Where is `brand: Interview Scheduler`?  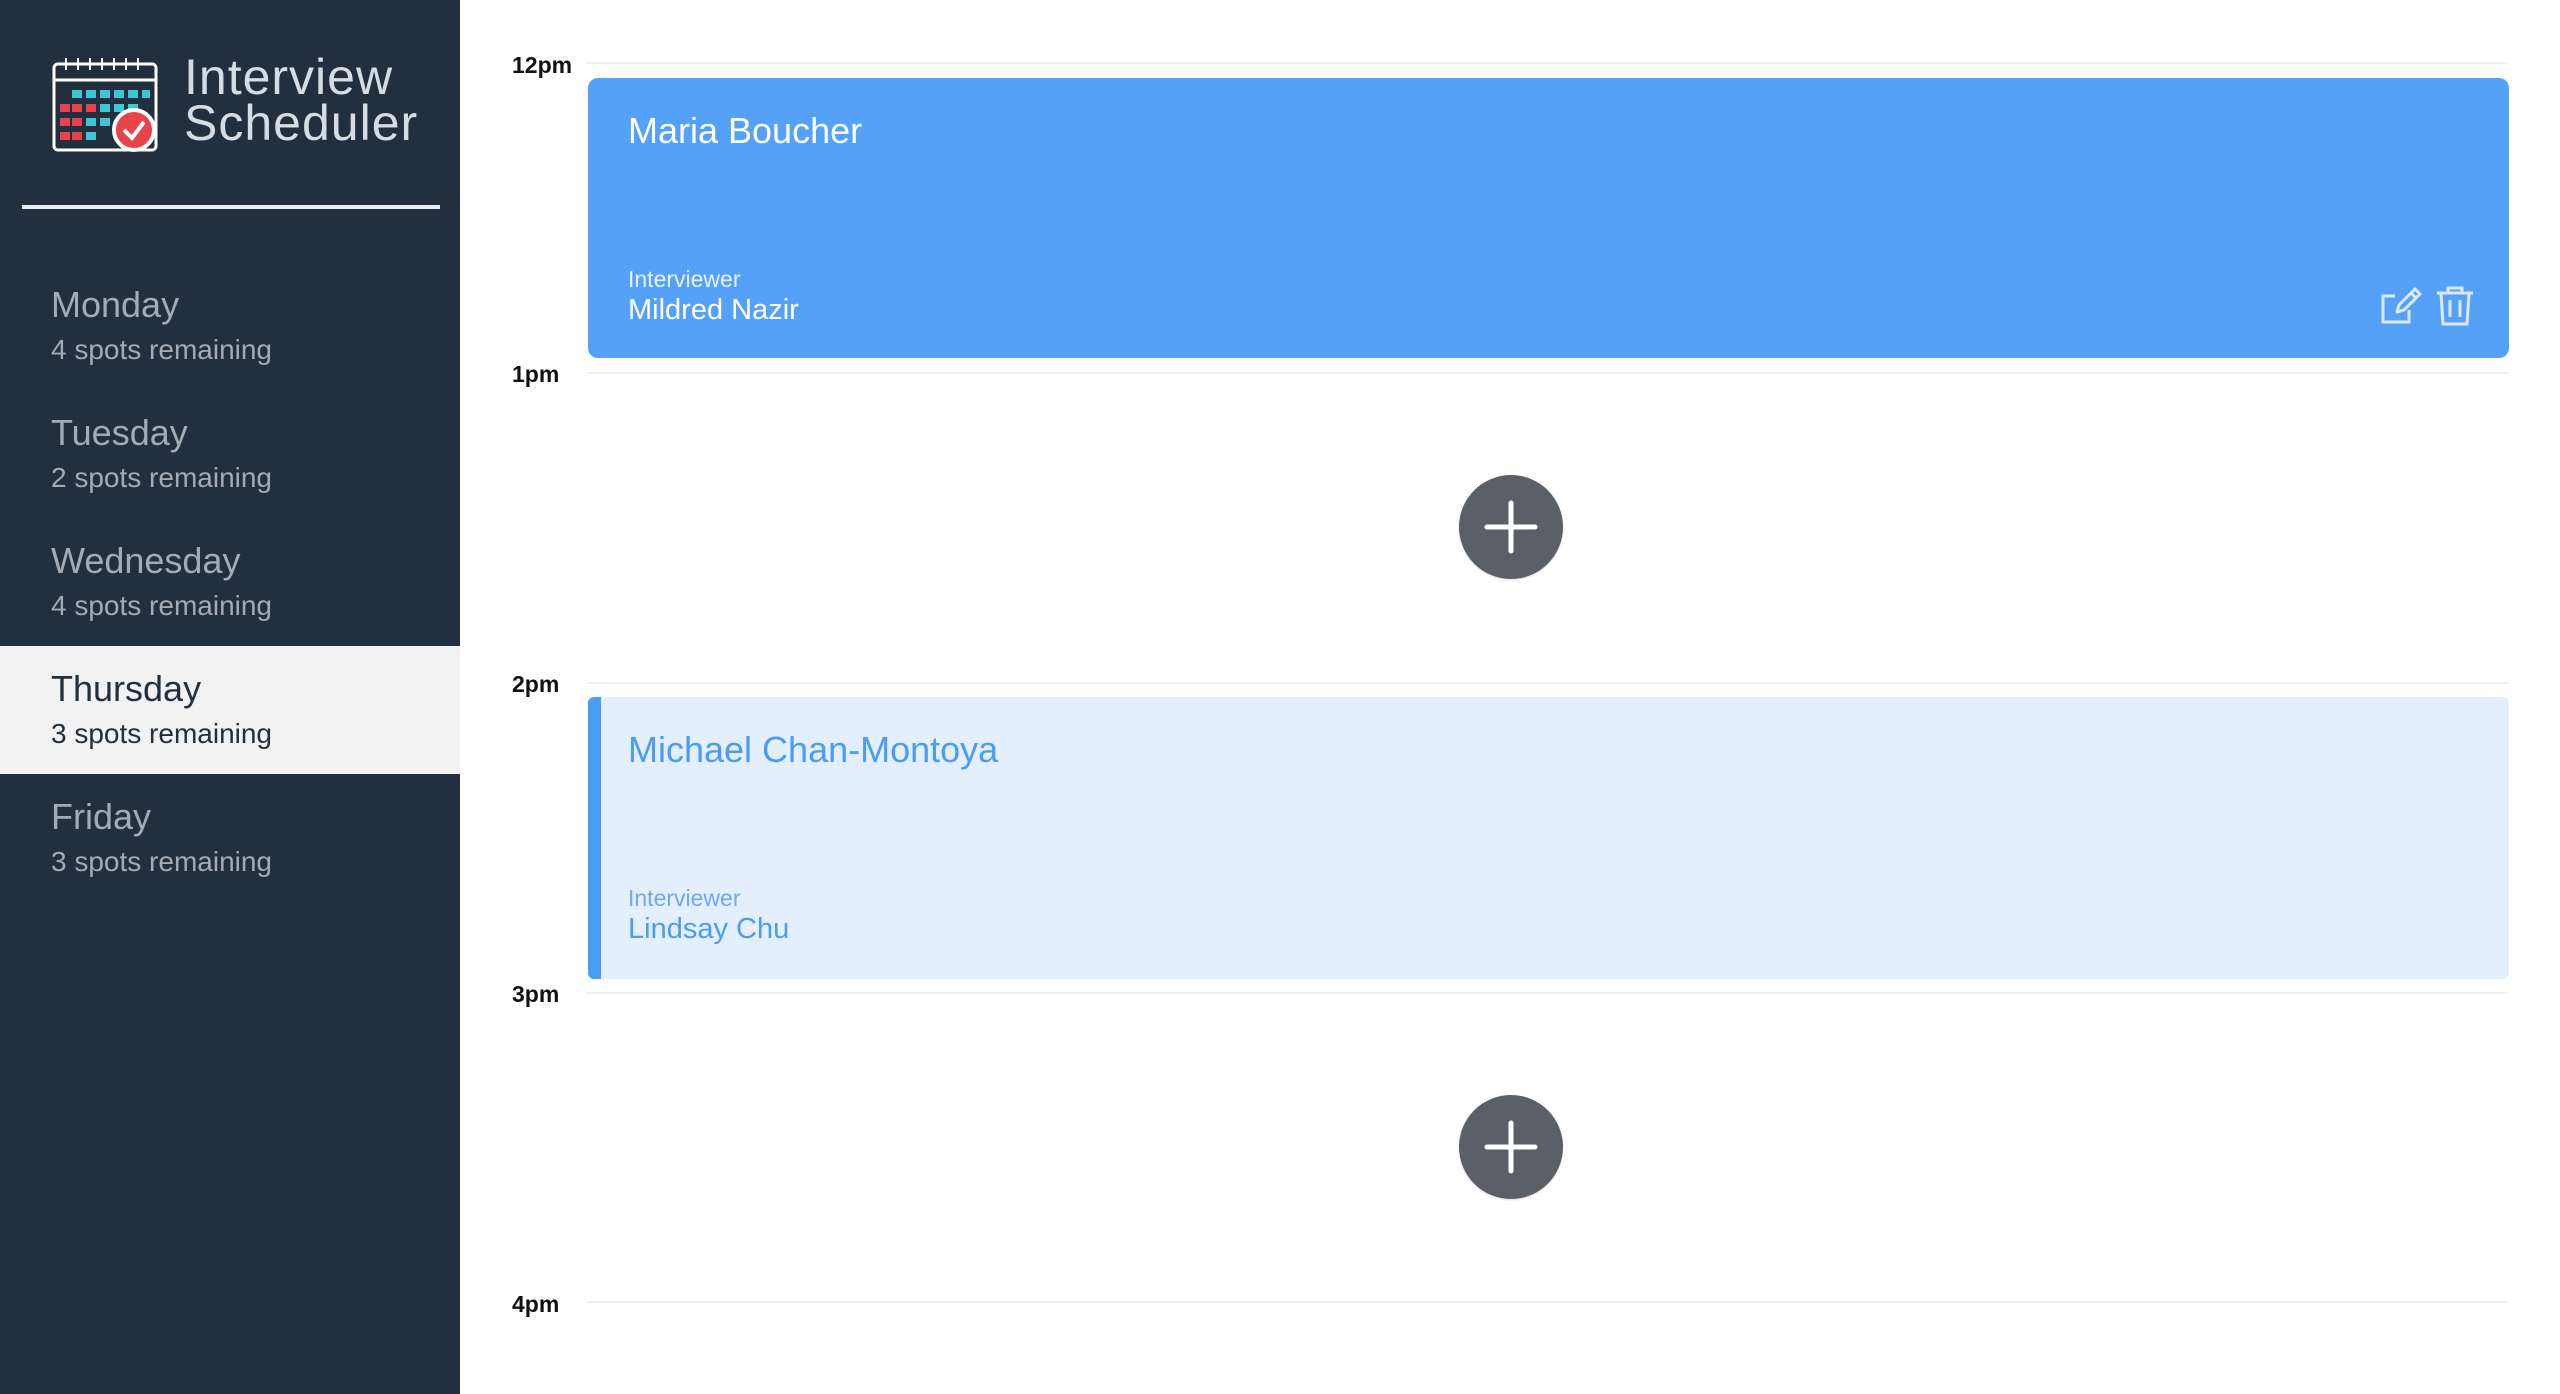
brand: Interview Scheduler is located at coordinates (234, 103).